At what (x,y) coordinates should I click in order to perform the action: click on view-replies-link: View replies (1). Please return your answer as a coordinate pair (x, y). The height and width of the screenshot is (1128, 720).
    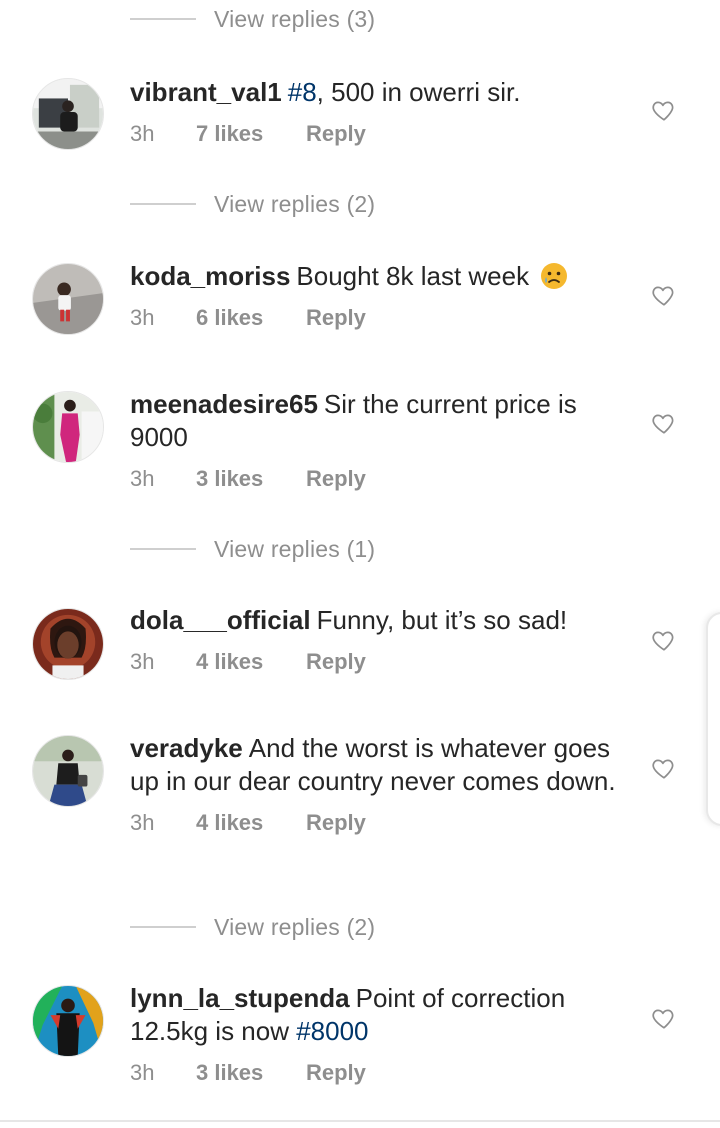
    Looking at the image, I should click on (252, 549).